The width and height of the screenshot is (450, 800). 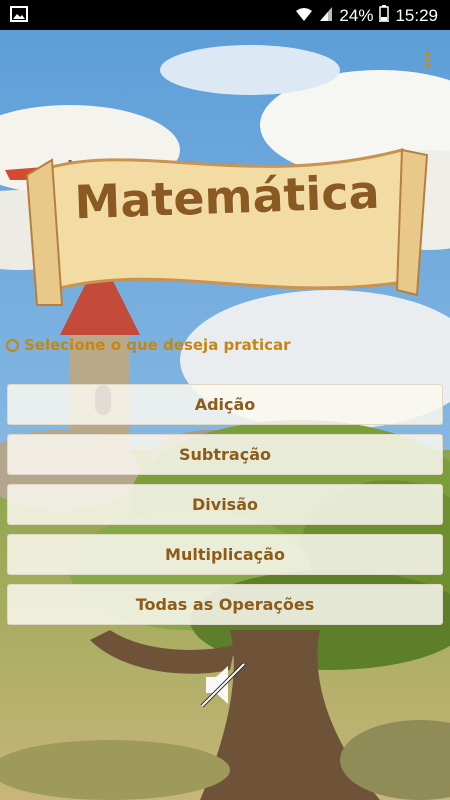 I want to click on volume-off-icon, so click(x=224, y=685).